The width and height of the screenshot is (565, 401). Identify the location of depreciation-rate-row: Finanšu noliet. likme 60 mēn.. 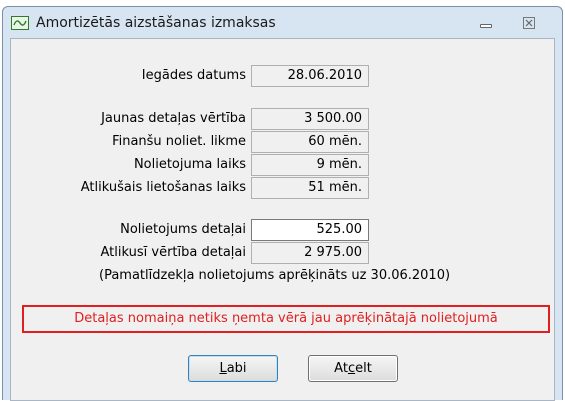
(283, 143).